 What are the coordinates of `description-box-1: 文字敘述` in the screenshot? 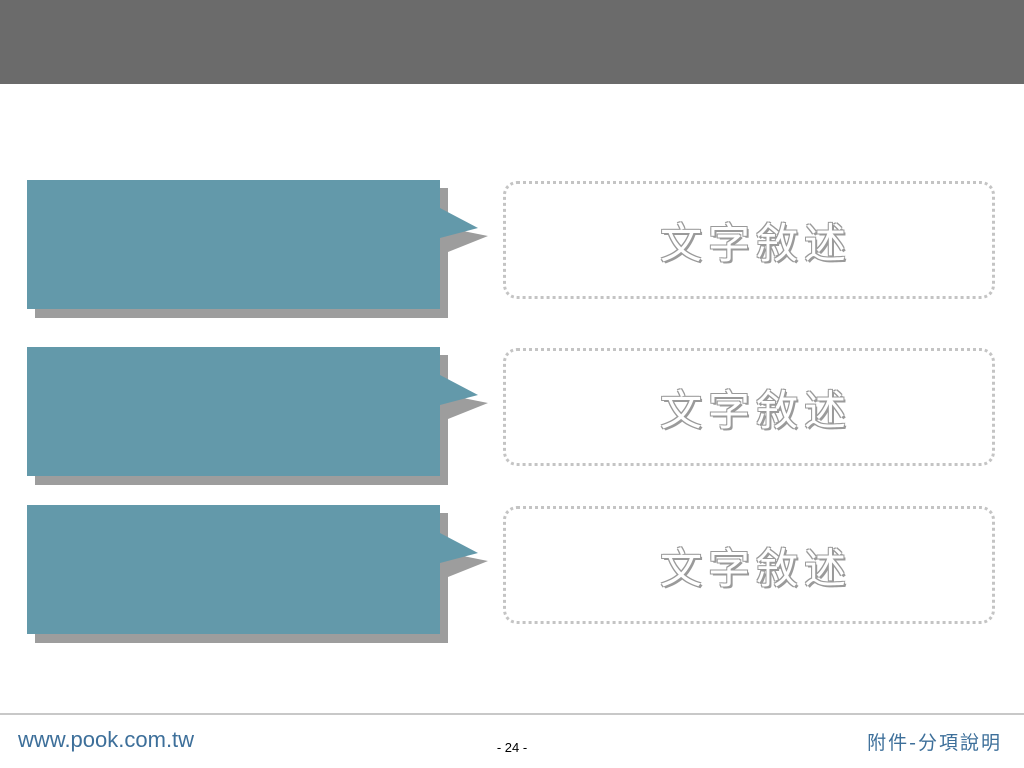 It's located at (749, 240).